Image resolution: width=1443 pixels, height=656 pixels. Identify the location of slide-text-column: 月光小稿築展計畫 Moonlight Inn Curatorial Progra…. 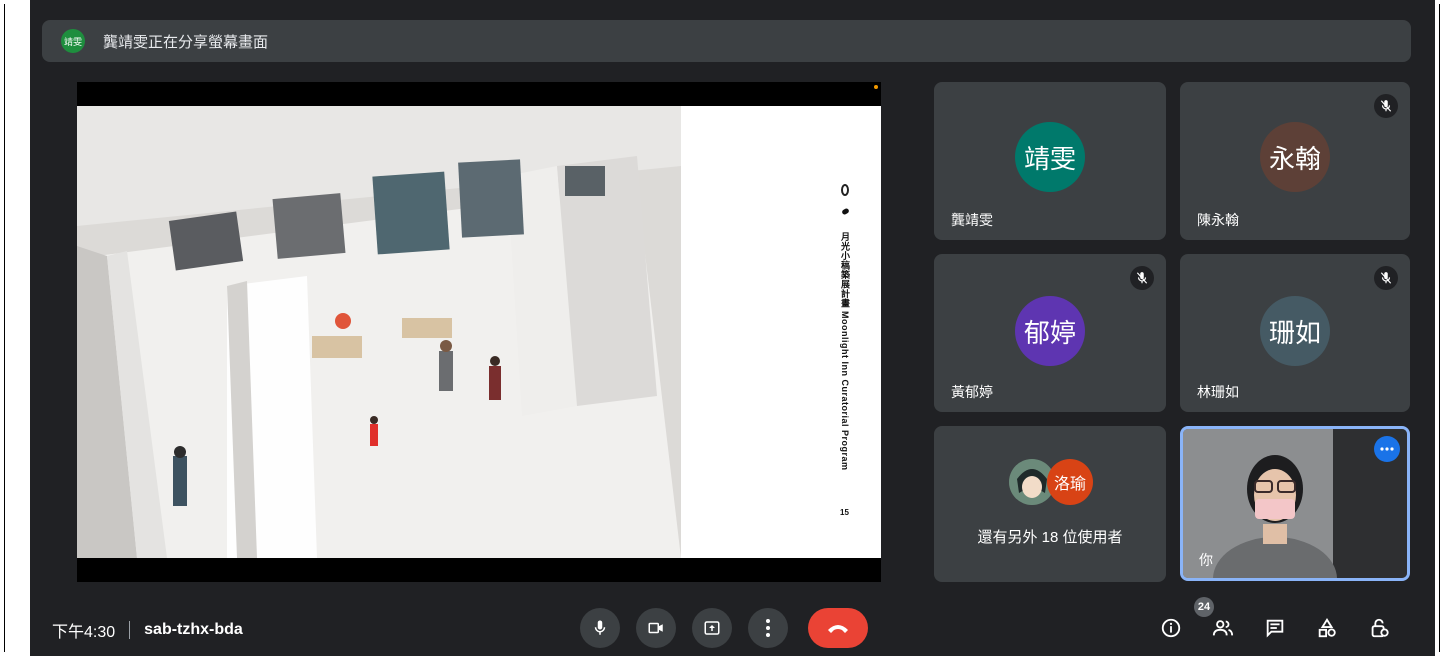
(781, 332).